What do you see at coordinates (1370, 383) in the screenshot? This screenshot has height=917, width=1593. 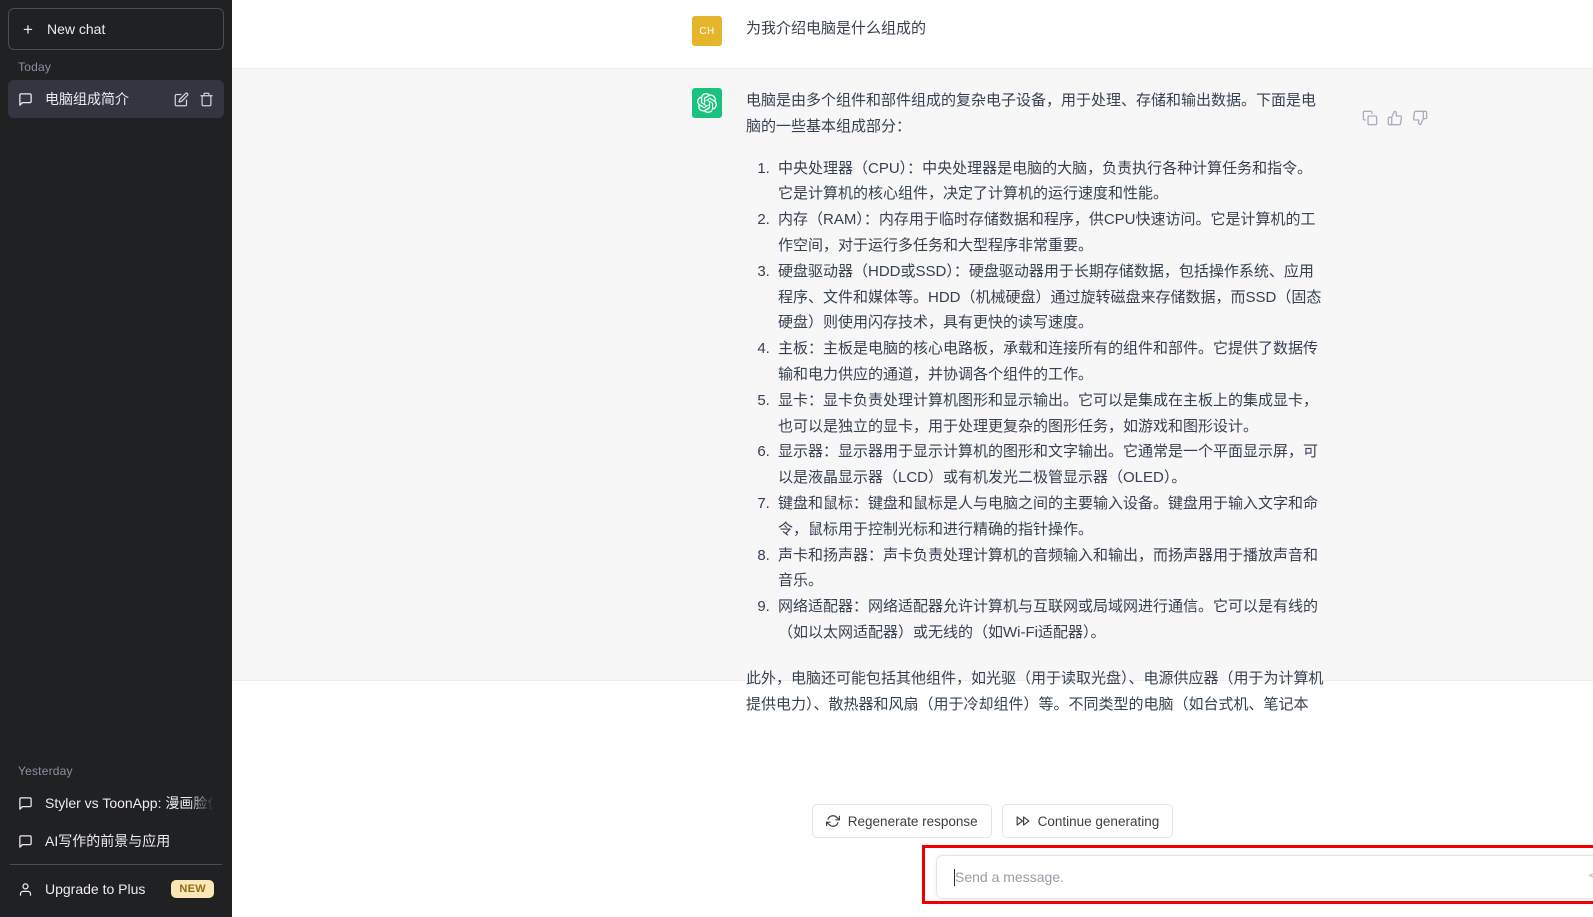 I see `copy-icon` at bounding box center [1370, 383].